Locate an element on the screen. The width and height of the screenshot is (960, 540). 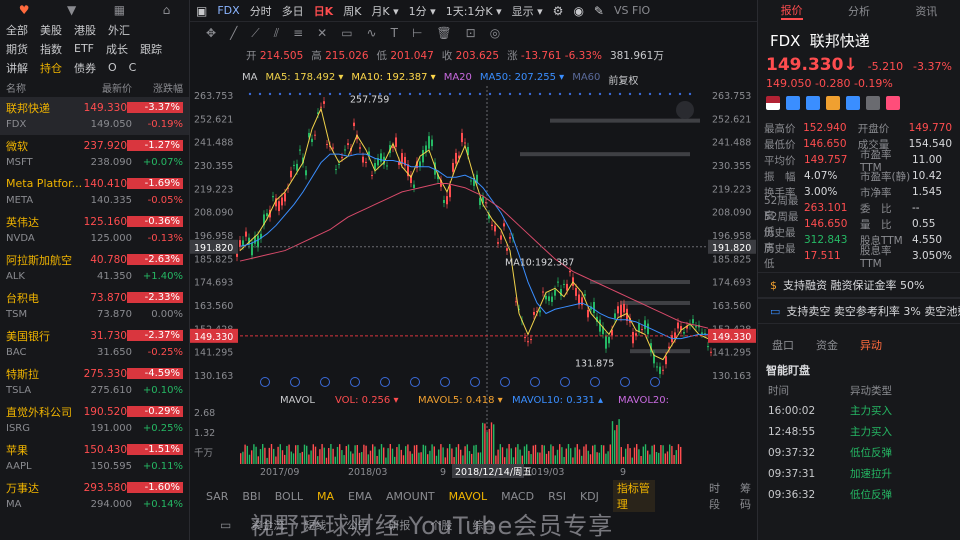
event-row: 09:36:32 低位反弹 is located at coordinates (859, 494).